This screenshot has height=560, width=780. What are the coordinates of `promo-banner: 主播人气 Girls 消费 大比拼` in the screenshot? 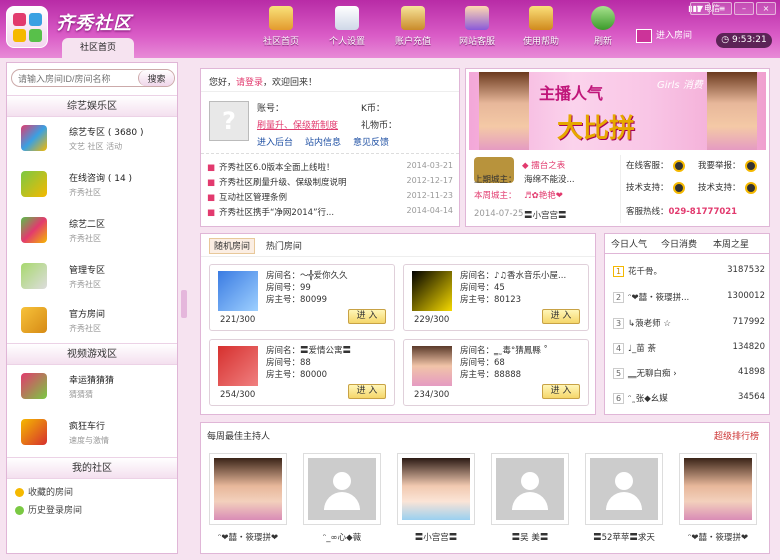 It's located at (617, 111).